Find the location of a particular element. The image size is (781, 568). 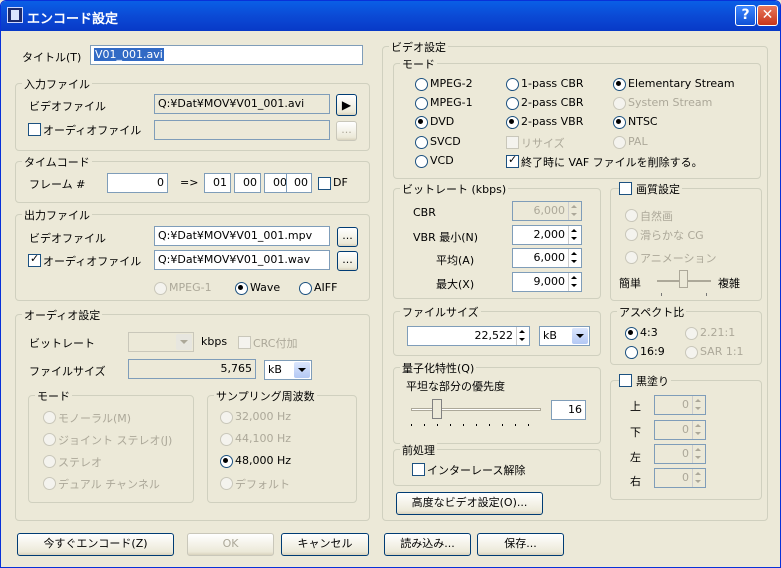

format-svcd-radio: SVCD is located at coordinates (438, 142).